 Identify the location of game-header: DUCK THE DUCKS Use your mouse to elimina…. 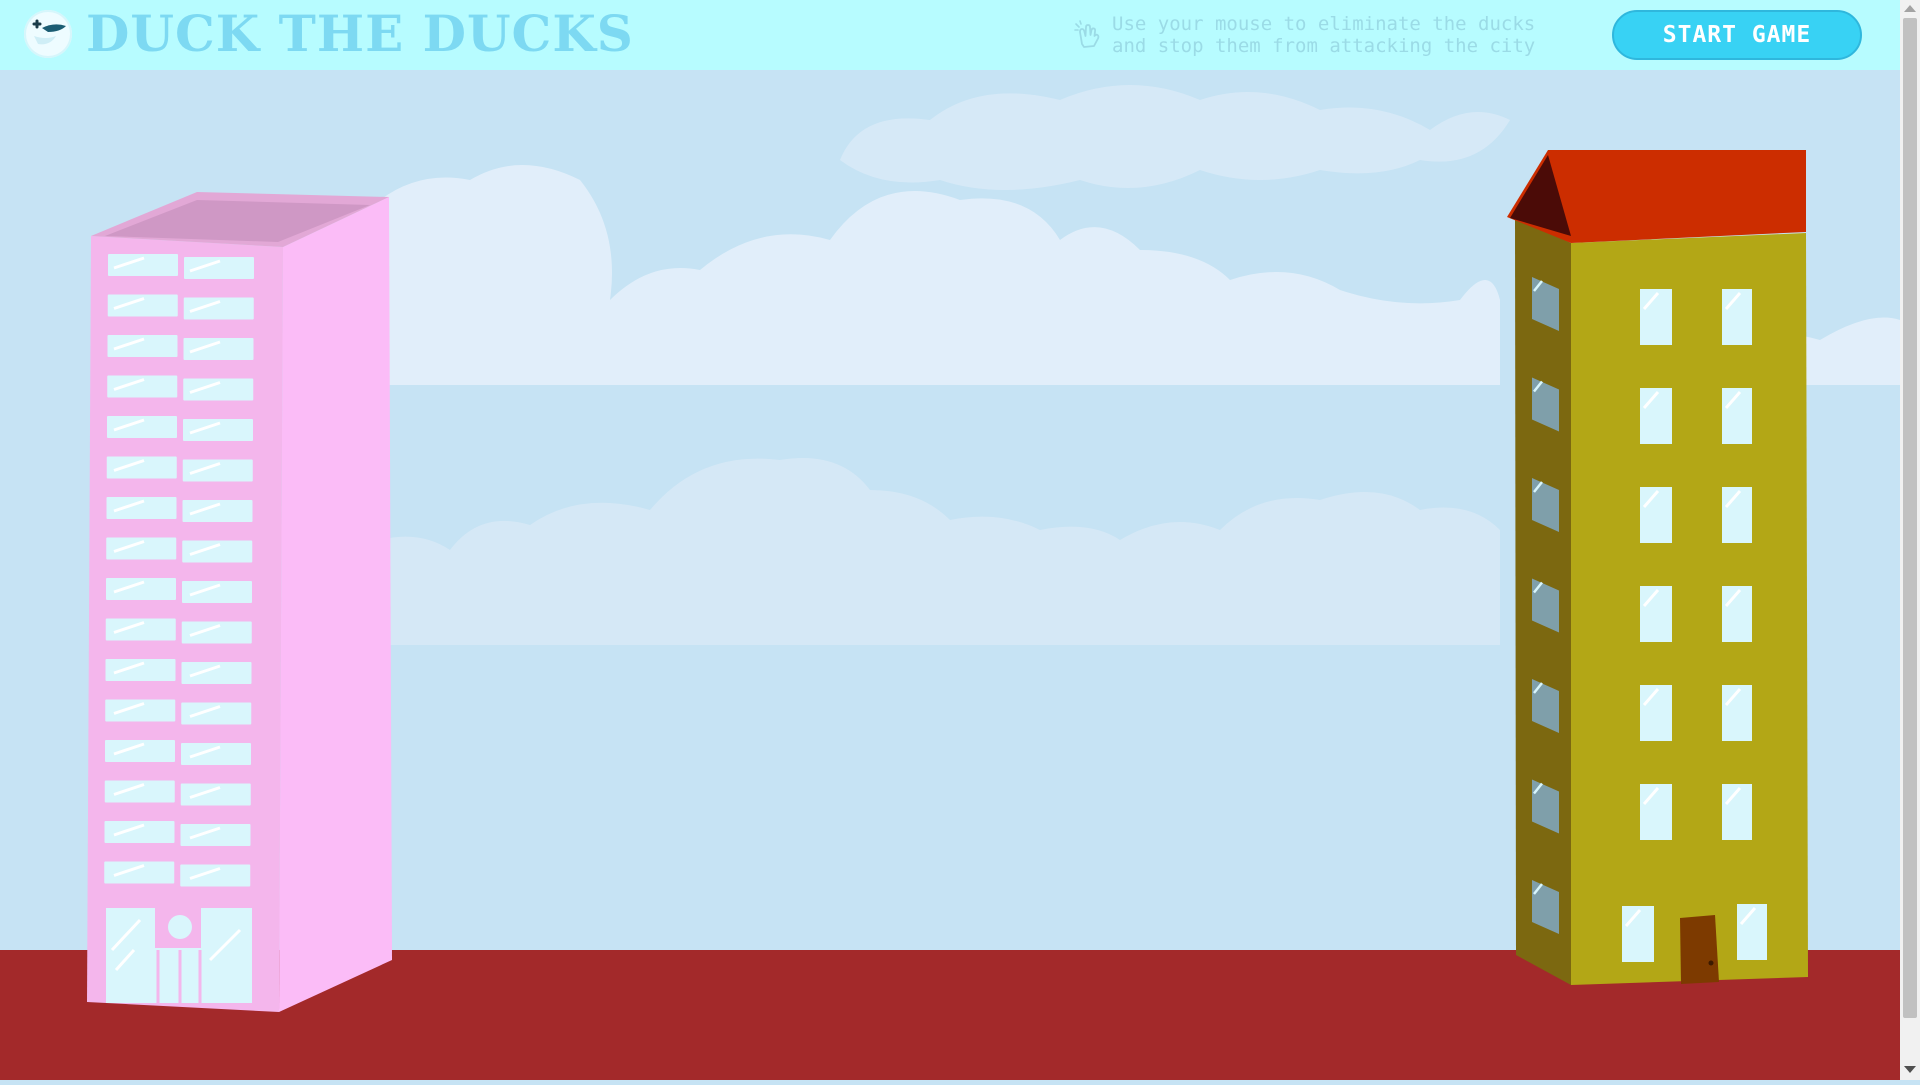
(950, 35).